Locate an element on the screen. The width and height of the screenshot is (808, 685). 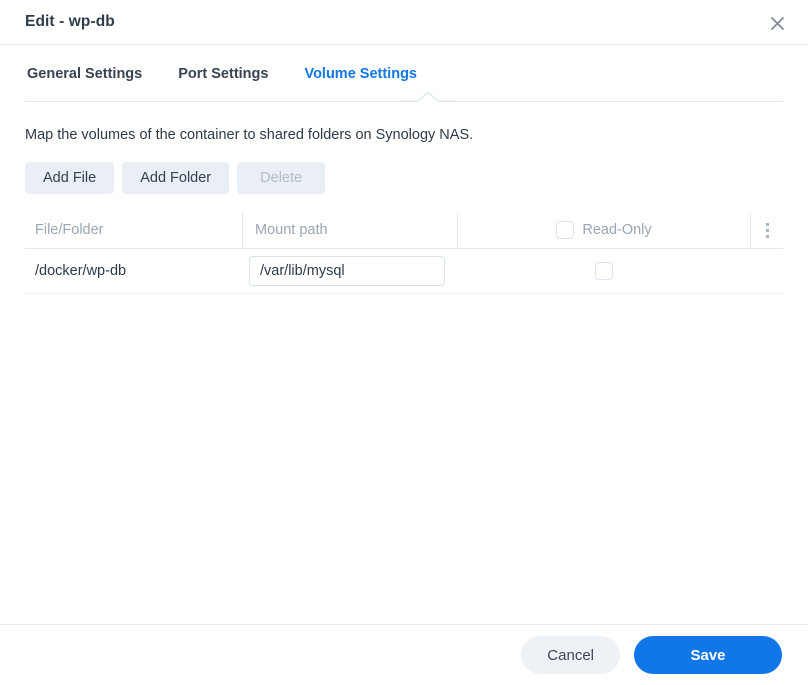
tab-general-settings: General Settings is located at coordinates (84, 74).